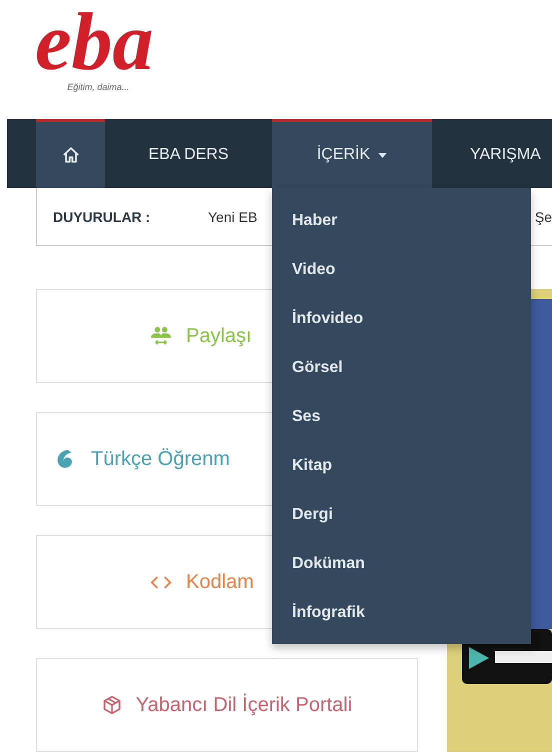 The height and width of the screenshot is (753, 552). I want to click on announcement-label: DUYURULAR :, so click(102, 216).